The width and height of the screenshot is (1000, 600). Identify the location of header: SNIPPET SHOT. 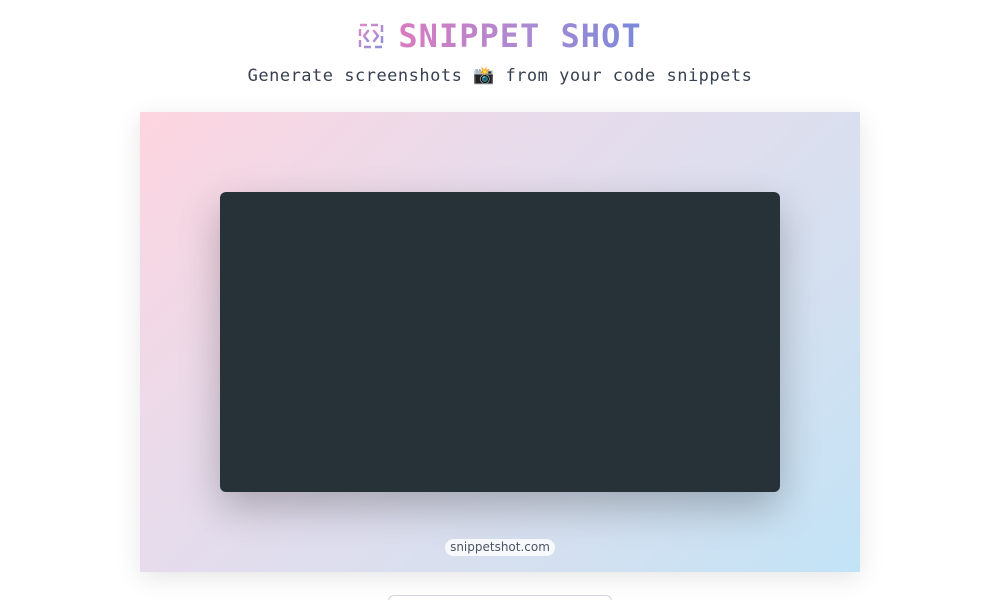
(500, 36).